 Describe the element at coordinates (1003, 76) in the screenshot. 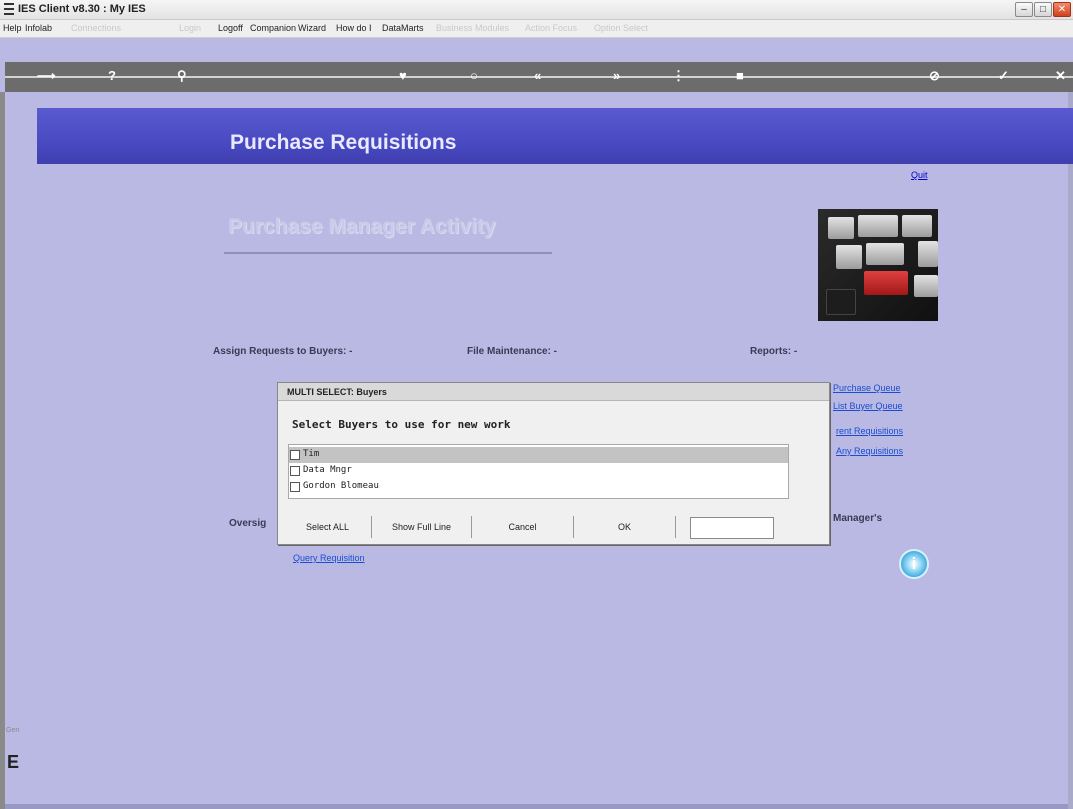

I see `ok-icon: ✓` at that location.